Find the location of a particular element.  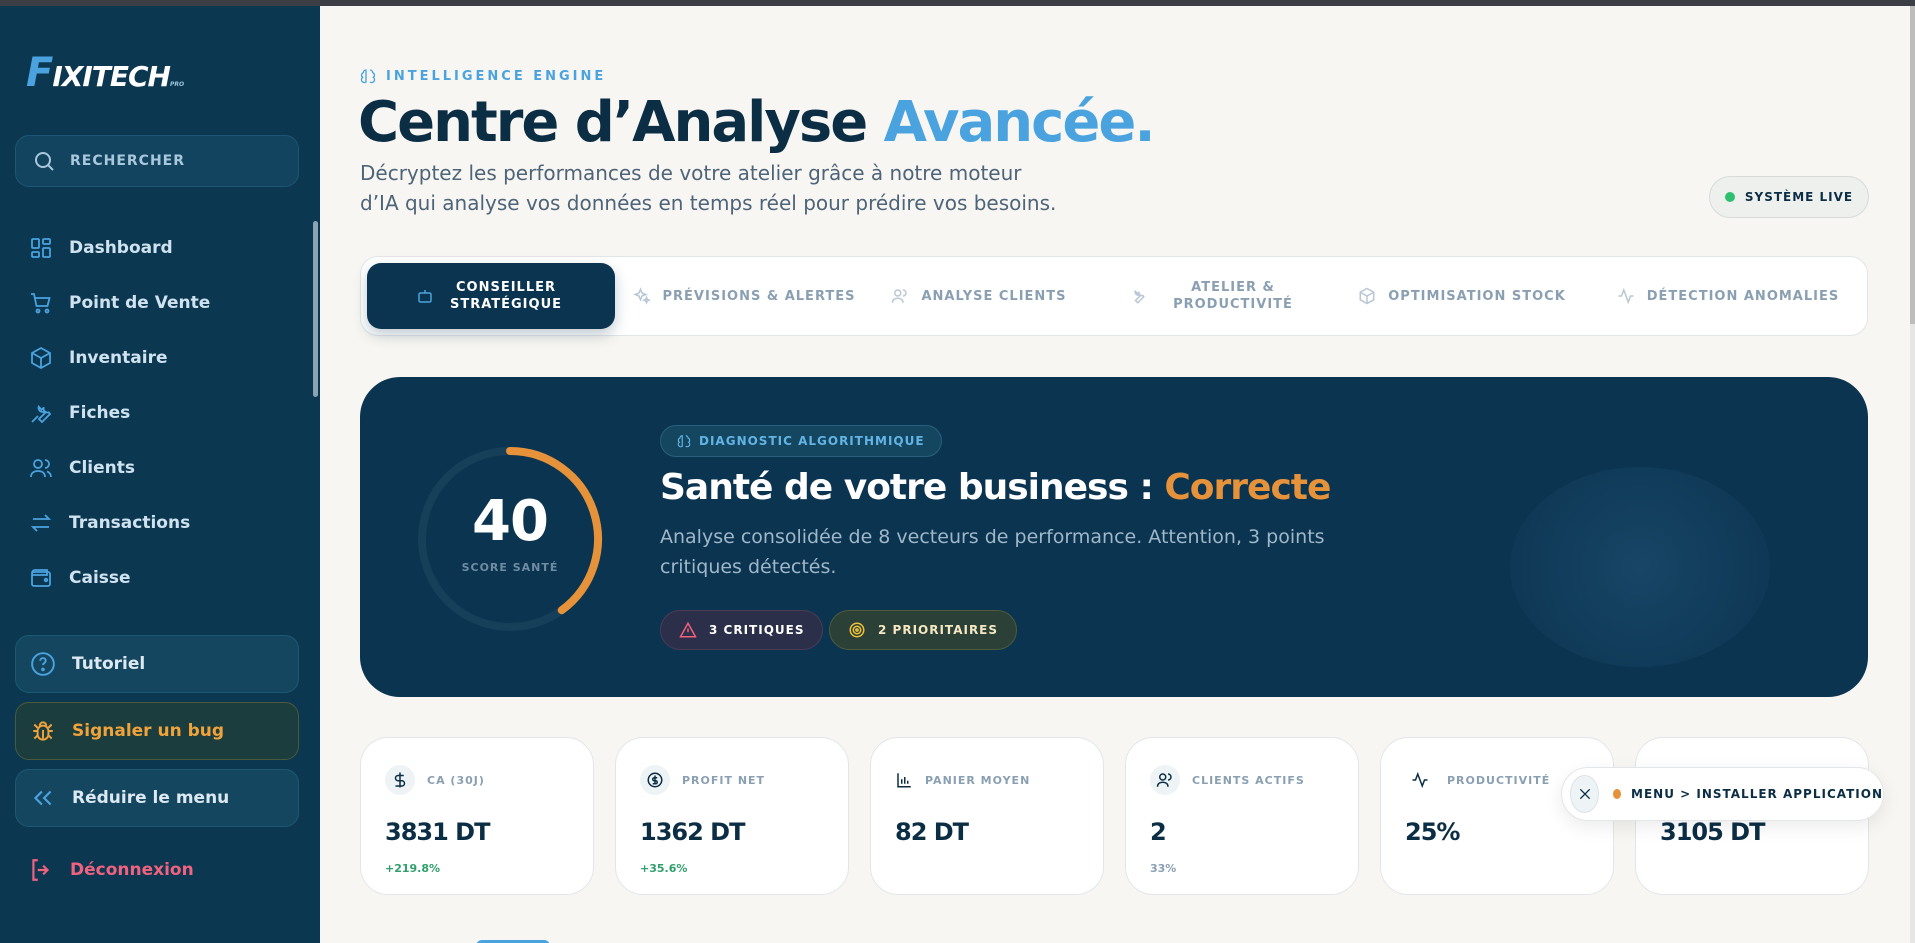

sidebar-item-caisse: Caisse is located at coordinates (160, 577).